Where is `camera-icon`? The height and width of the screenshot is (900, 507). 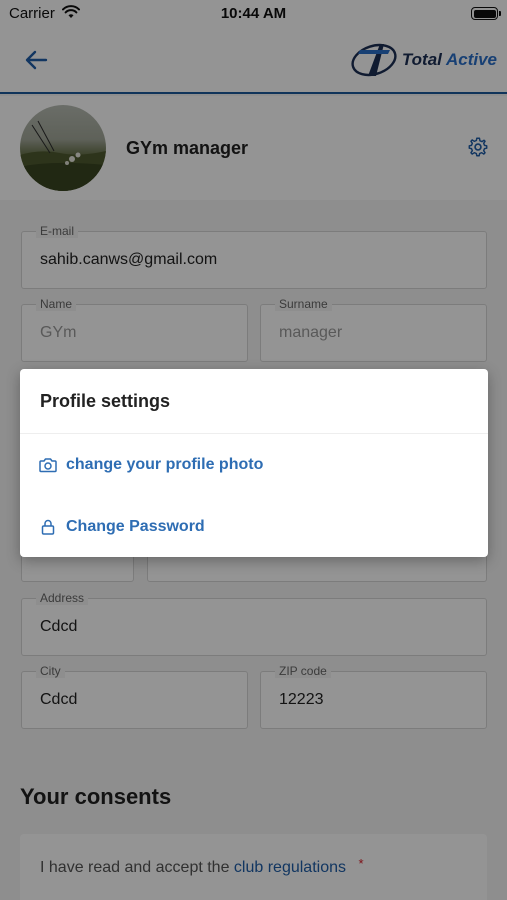
camera-icon is located at coordinates (48, 465).